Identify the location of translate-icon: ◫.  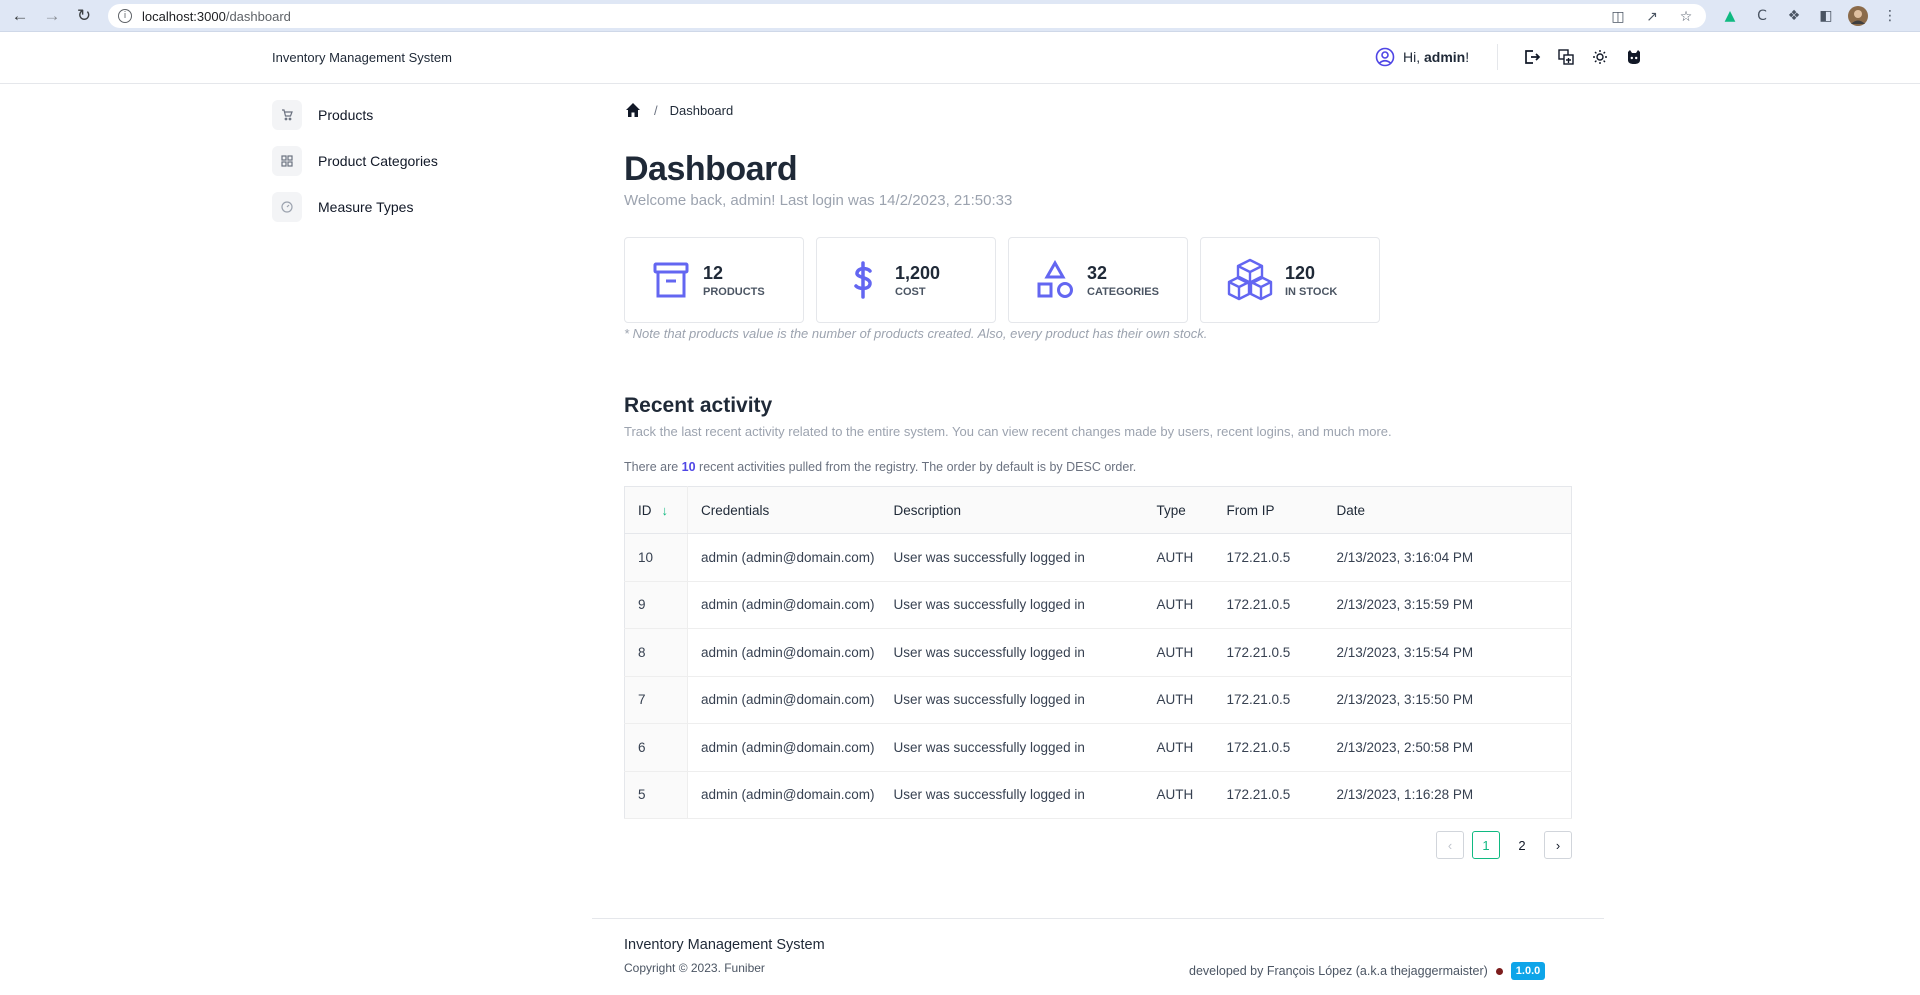
(1618, 17).